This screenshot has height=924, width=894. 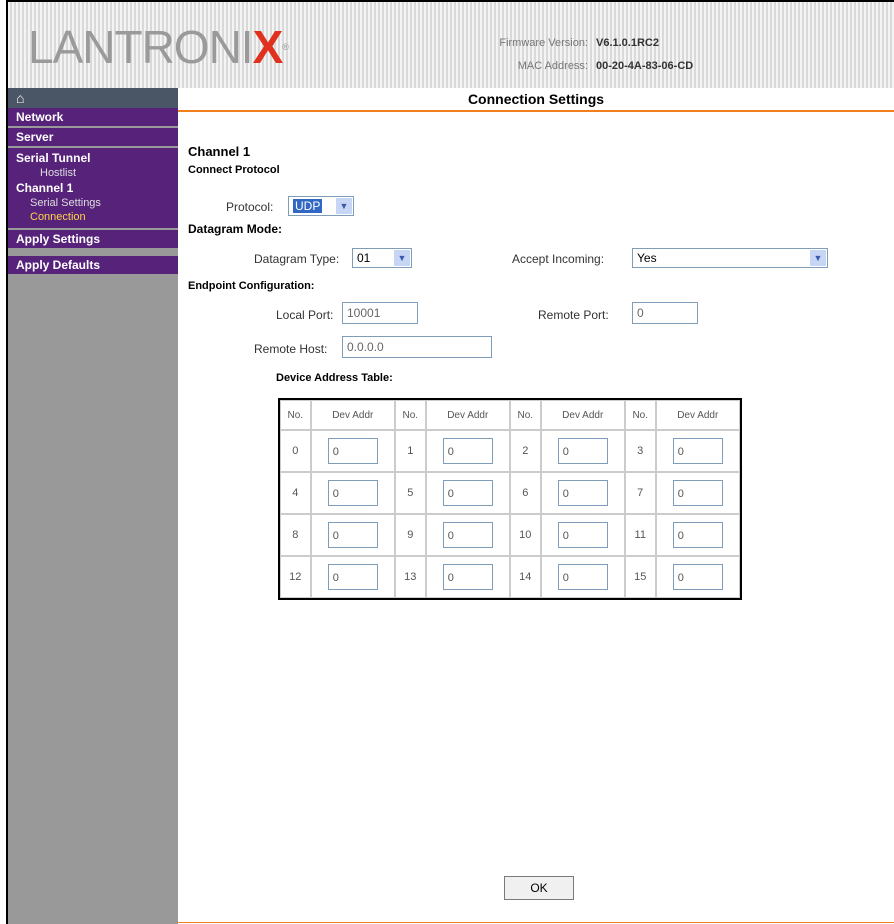 What do you see at coordinates (730, 258) in the screenshot?
I see `accept-incoming-select: Yes ▼` at bounding box center [730, 258].